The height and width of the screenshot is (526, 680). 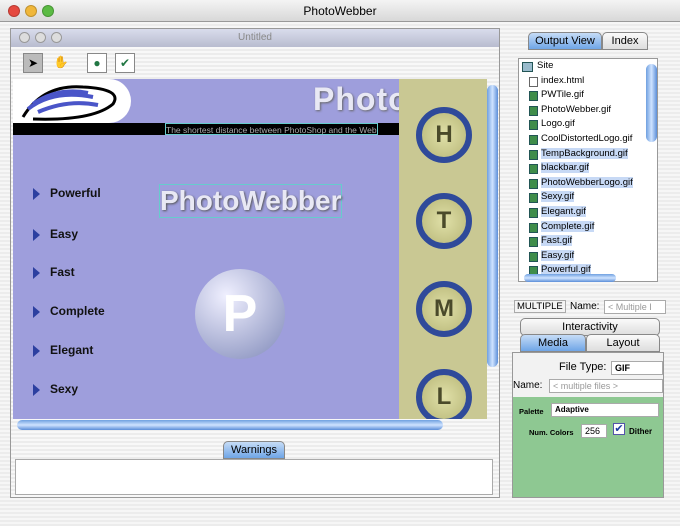 I want to click on file-name-label: Name:, so click(x=528, y=385).